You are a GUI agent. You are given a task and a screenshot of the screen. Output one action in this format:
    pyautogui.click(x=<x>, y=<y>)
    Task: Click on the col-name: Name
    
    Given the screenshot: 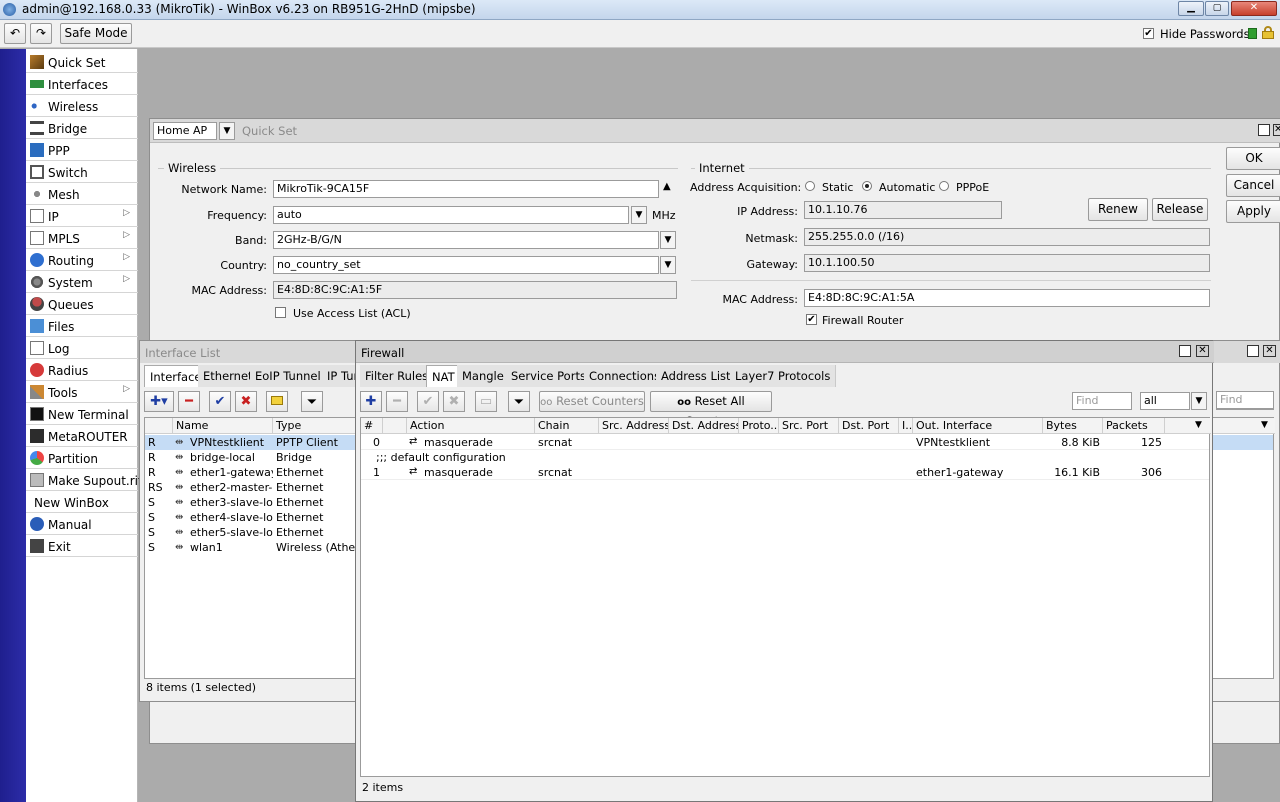 What is the action you would take?
    pyautogui.click(x=223, y=426)
    